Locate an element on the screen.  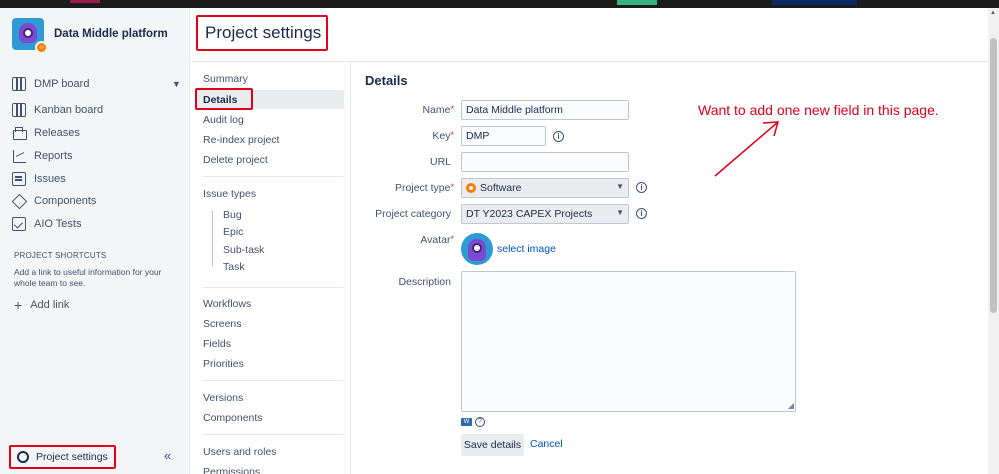
gear-icon is located at coordinates (23, 457).